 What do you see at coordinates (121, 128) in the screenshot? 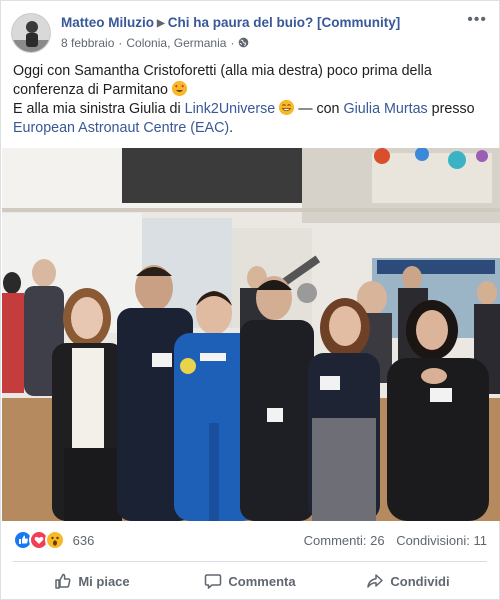
I see `tagged-place-link: European Astronaut Centre (EAC)` at bounding box center [121, 128].